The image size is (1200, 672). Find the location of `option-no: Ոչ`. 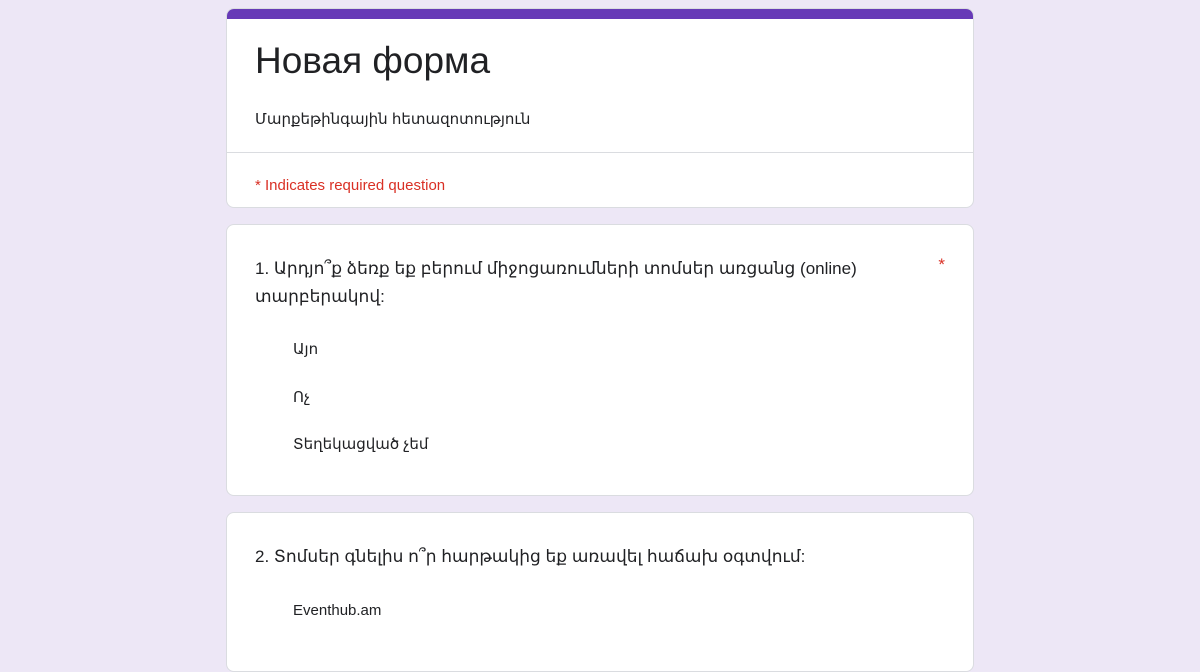

option-no: Ոչ is located at coordinates (301, 398).